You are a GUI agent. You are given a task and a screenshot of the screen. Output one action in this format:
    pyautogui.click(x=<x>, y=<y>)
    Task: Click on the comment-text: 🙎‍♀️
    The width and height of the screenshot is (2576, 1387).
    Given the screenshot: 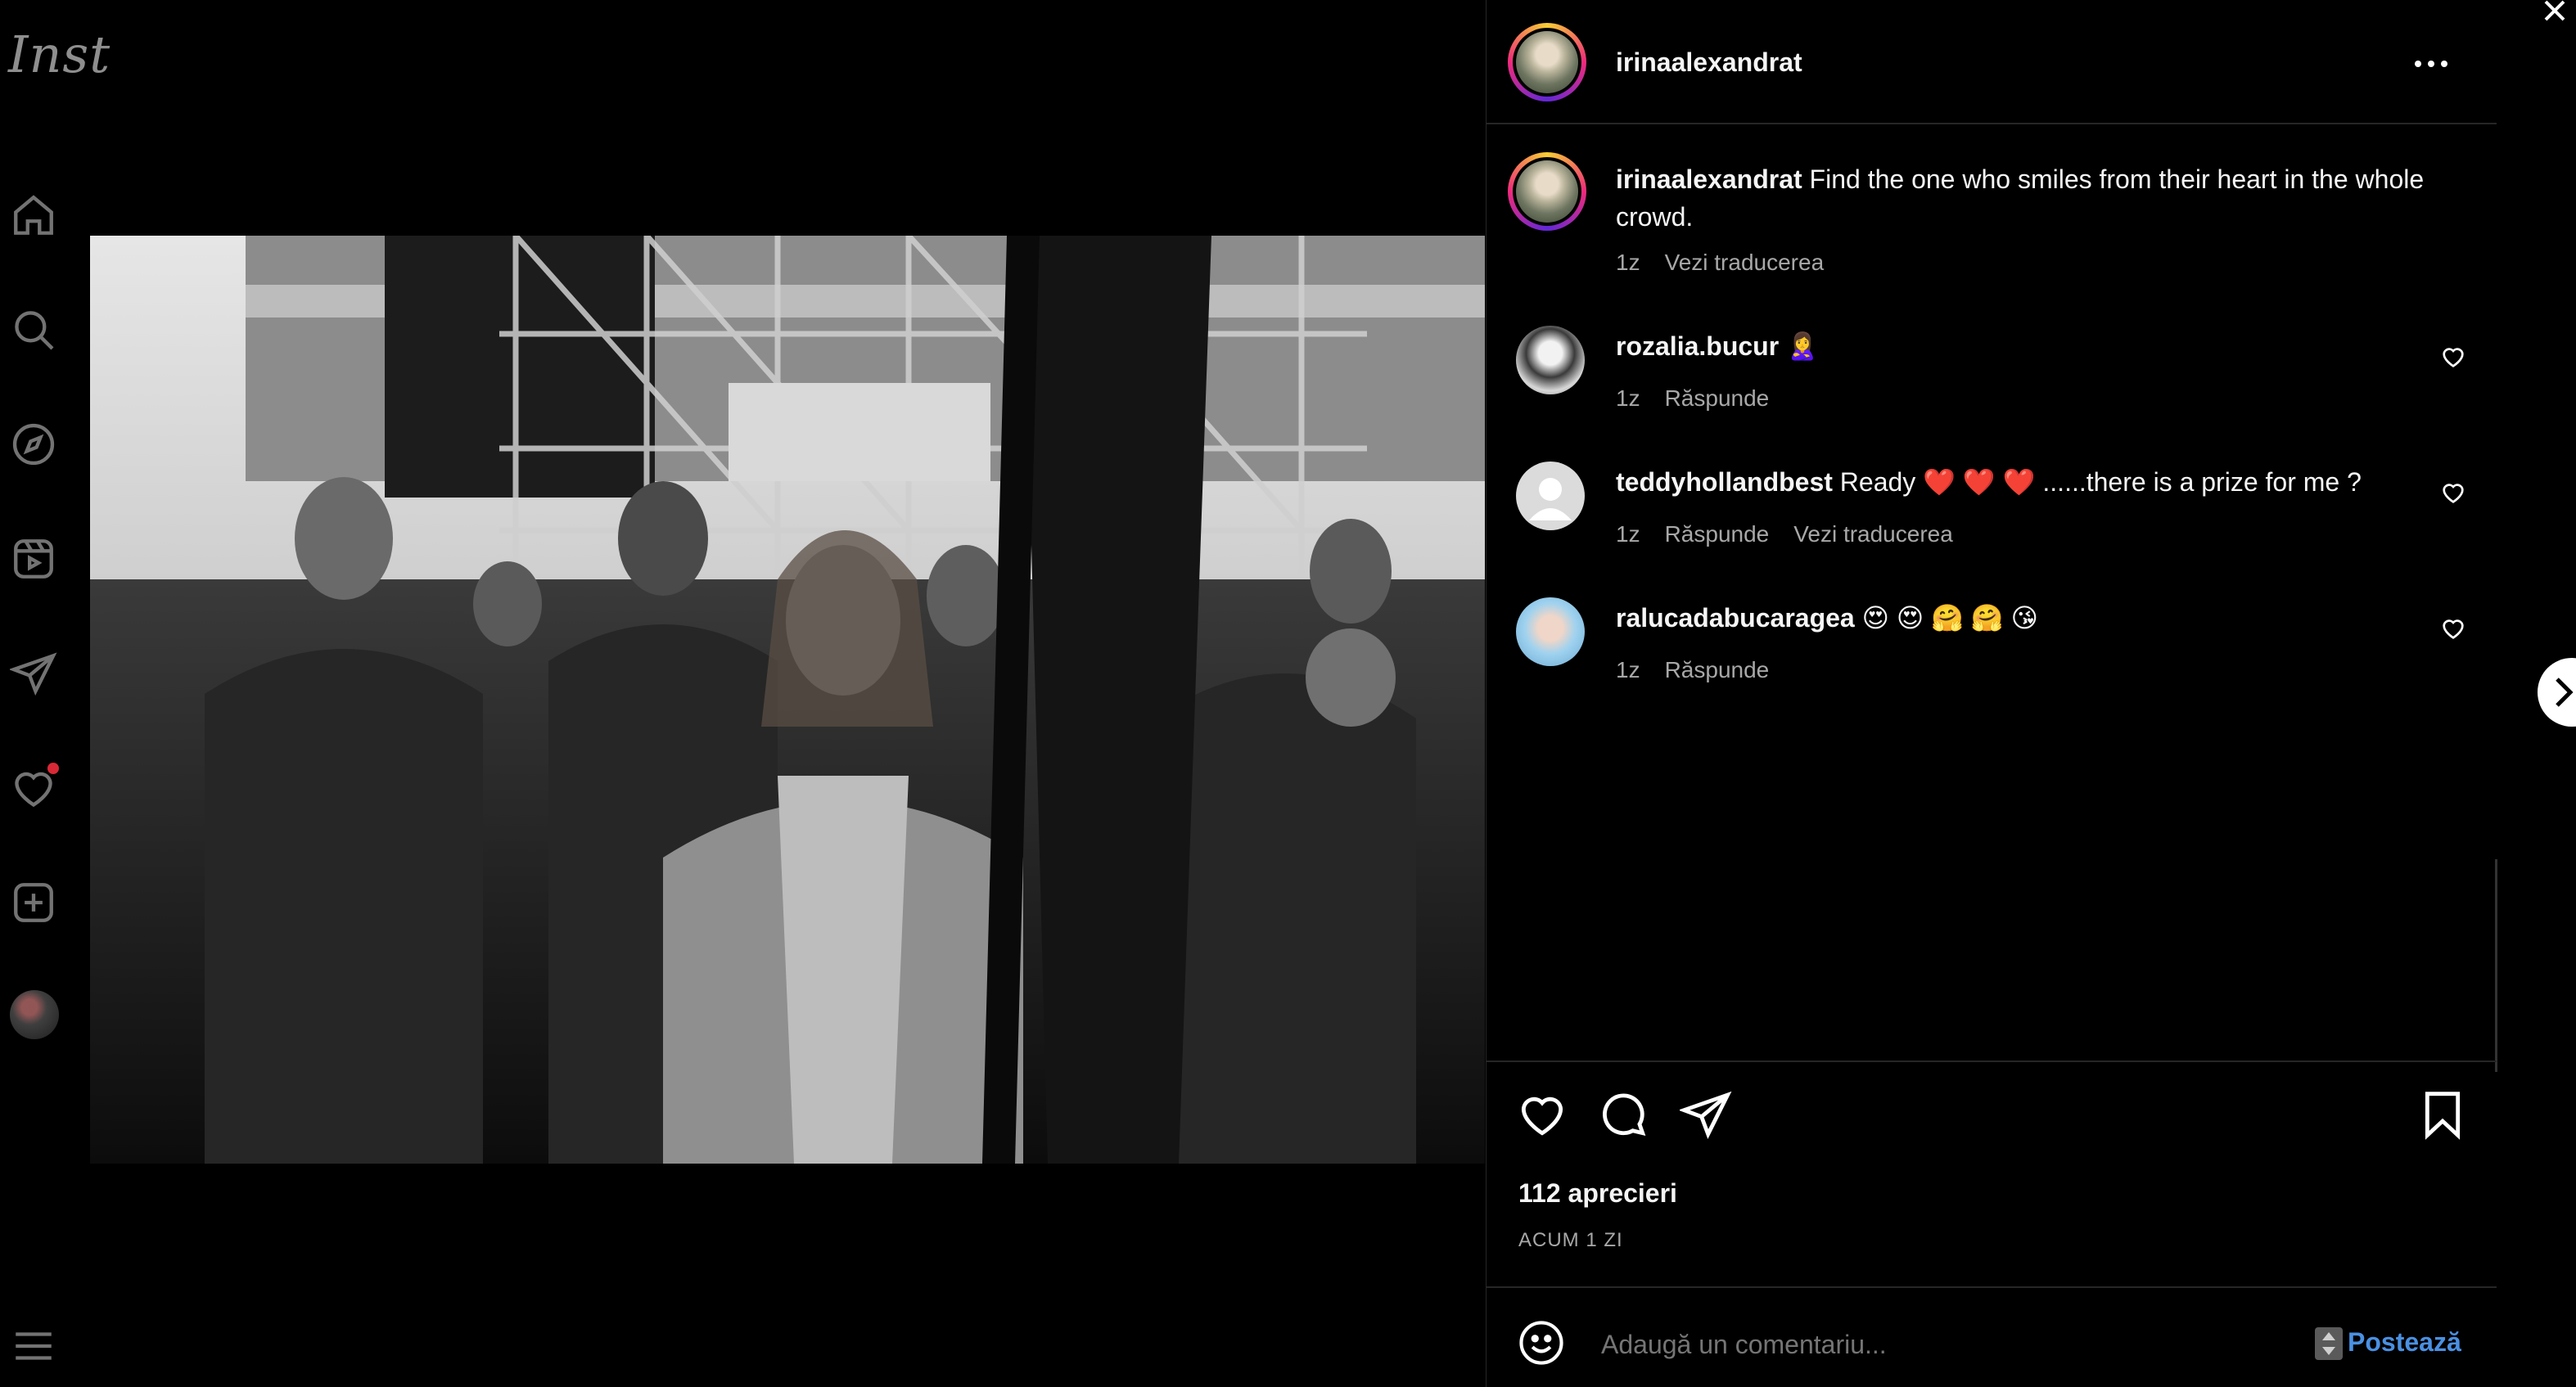 What is the action you would take?
    pyautogui.click(x=1802, y=346)
    